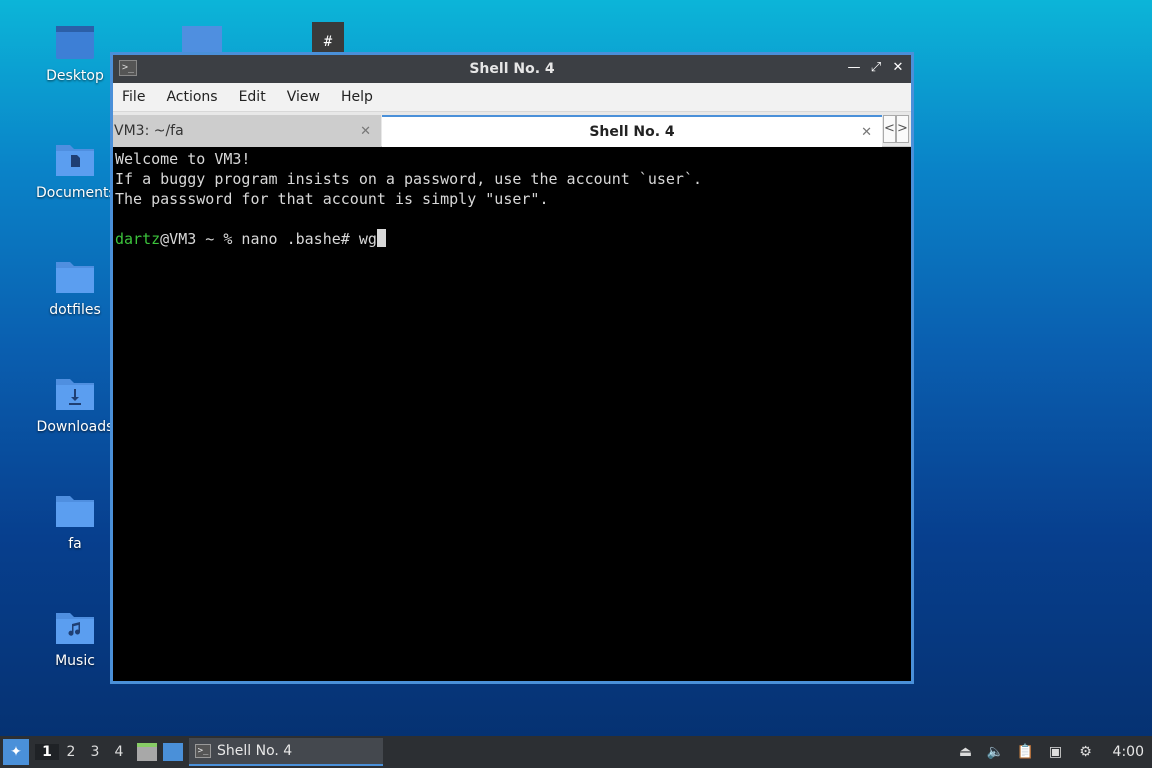 This screenshot has width=1152, height=768. Describe the element at coordinates (195, 97) in the screenshot. I see `menu-actions: Actions` at that location.